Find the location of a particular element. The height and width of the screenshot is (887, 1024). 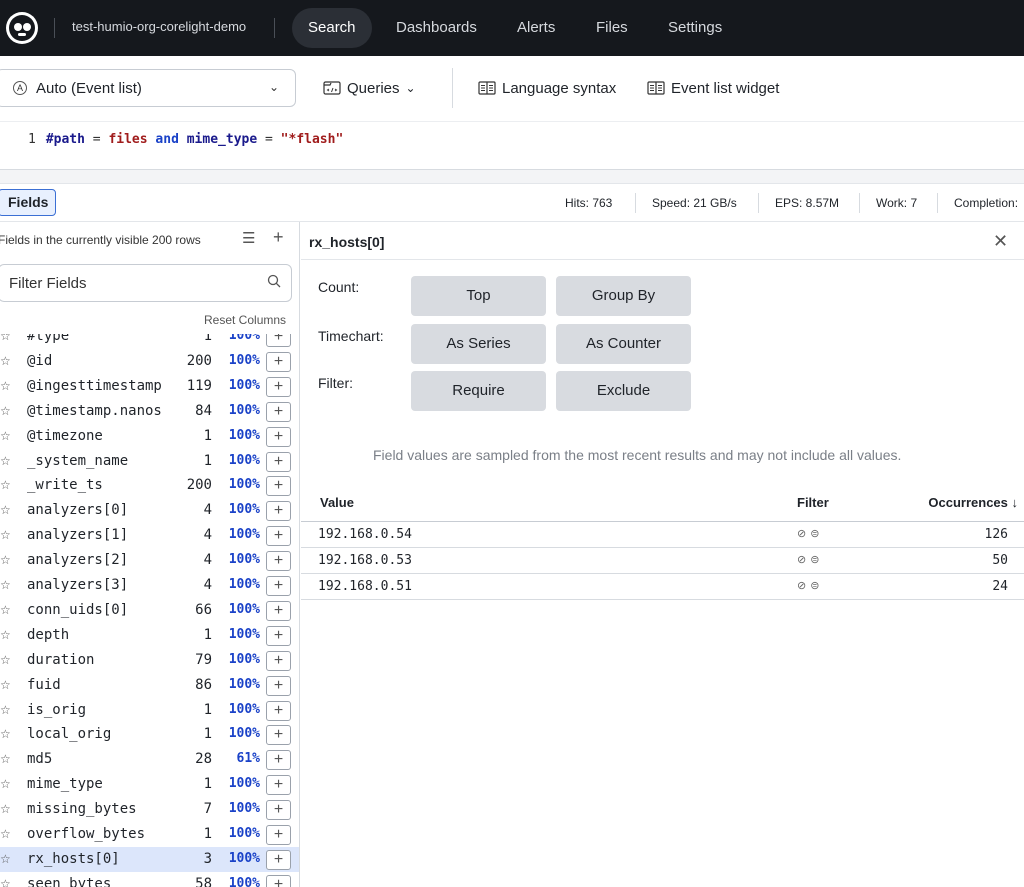

column-occurrences: Occurrences ↓ is located at coordinates (973, 502).